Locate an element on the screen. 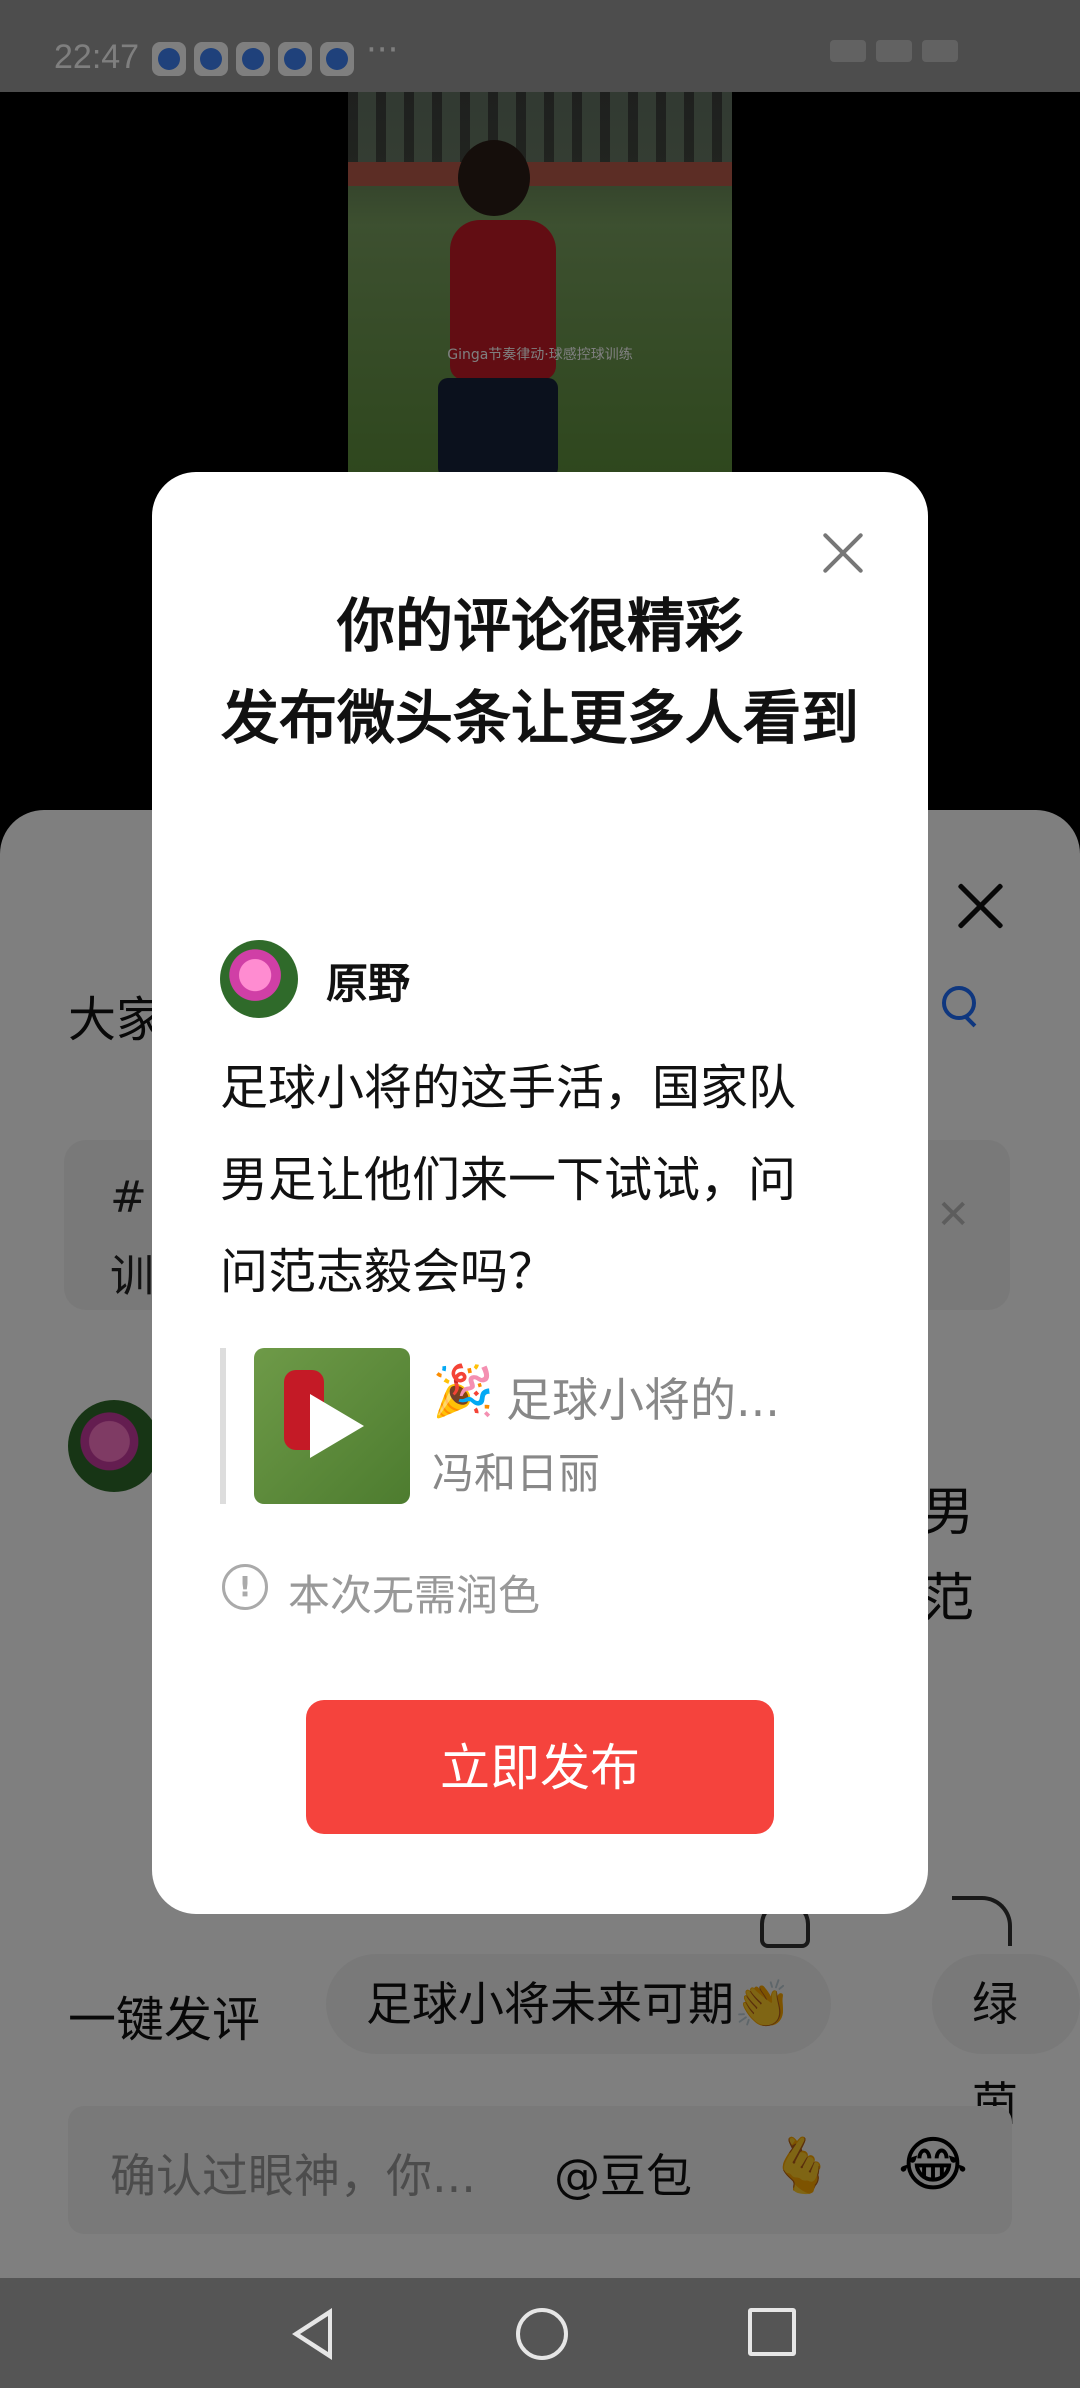 The width and height of the screenshot is (1080, 2388). publish-button: 立即发布 is located at coordinates (540, 1767).